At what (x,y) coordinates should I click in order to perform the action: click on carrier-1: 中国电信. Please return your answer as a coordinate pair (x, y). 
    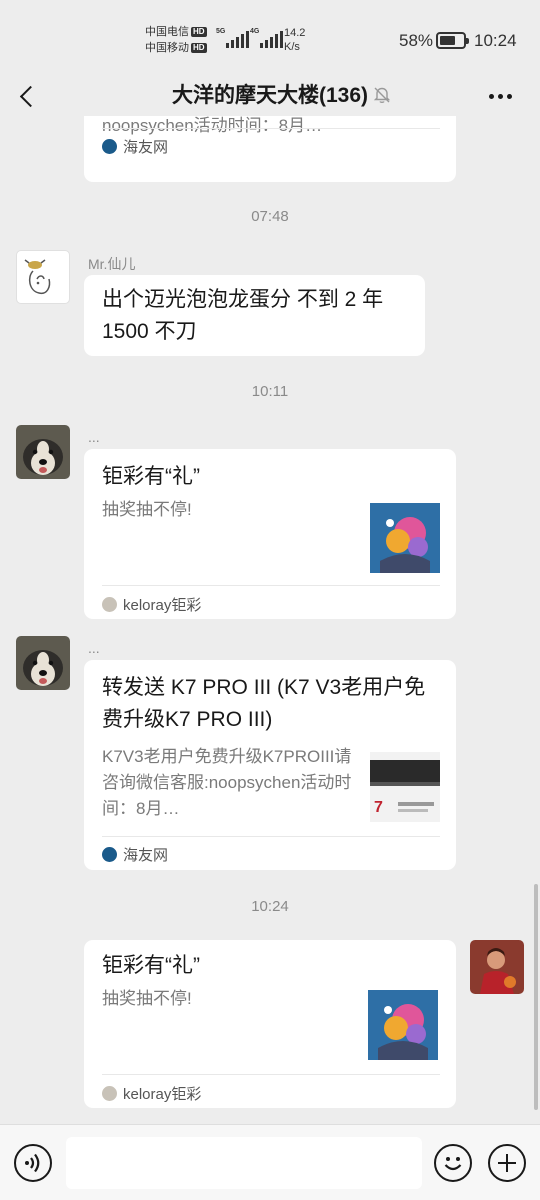
    Looking at the image, I should click on (167, 32).